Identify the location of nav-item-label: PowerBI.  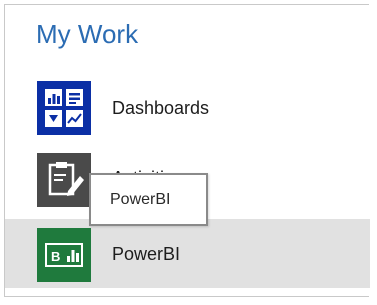
(146, 254).